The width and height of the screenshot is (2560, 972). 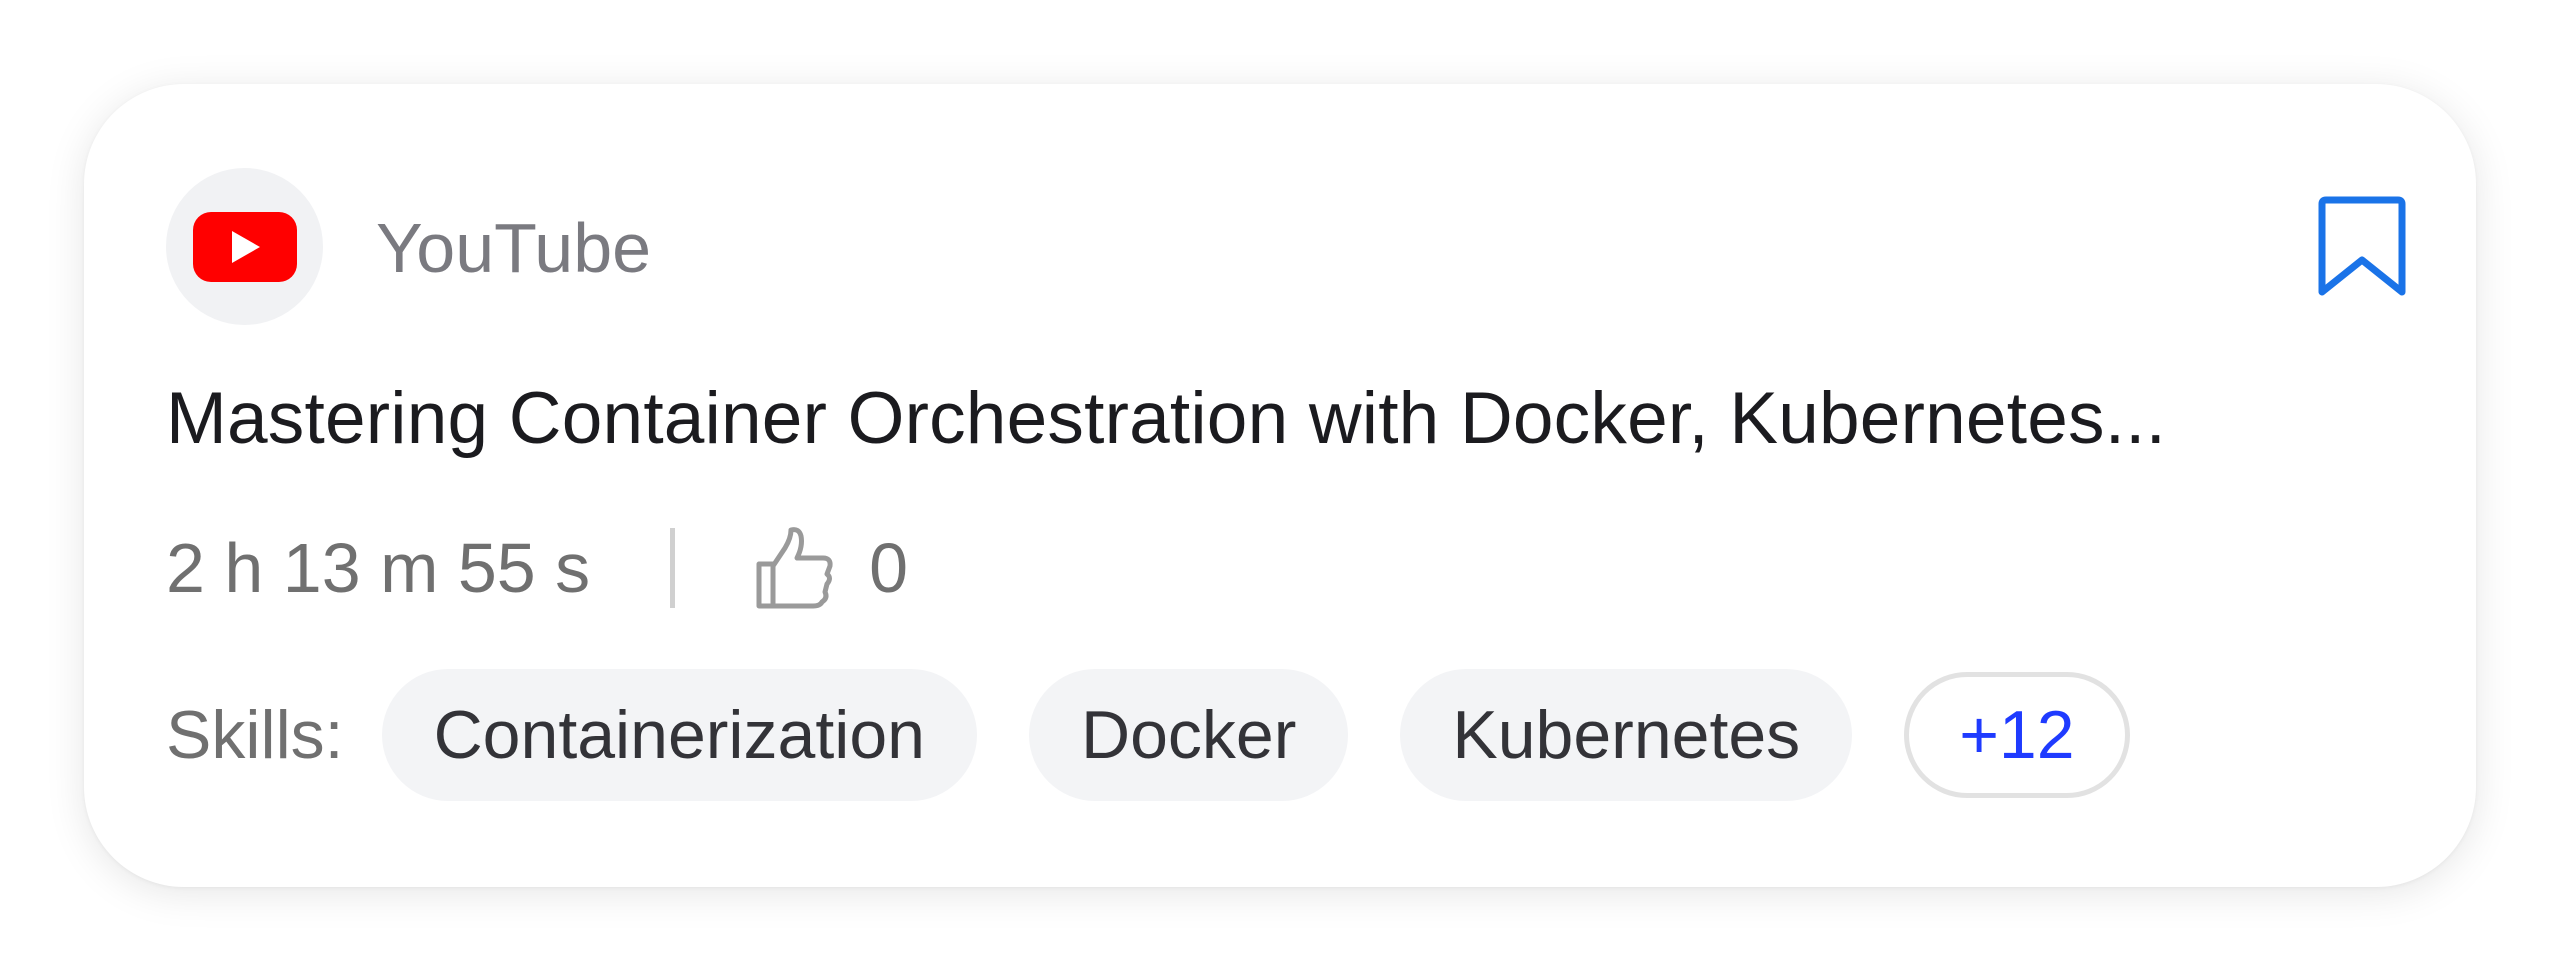 What do you see at coordinates (673, 568) in the screenshot?
I see `meta-divider` at bounding box center [673, 568].